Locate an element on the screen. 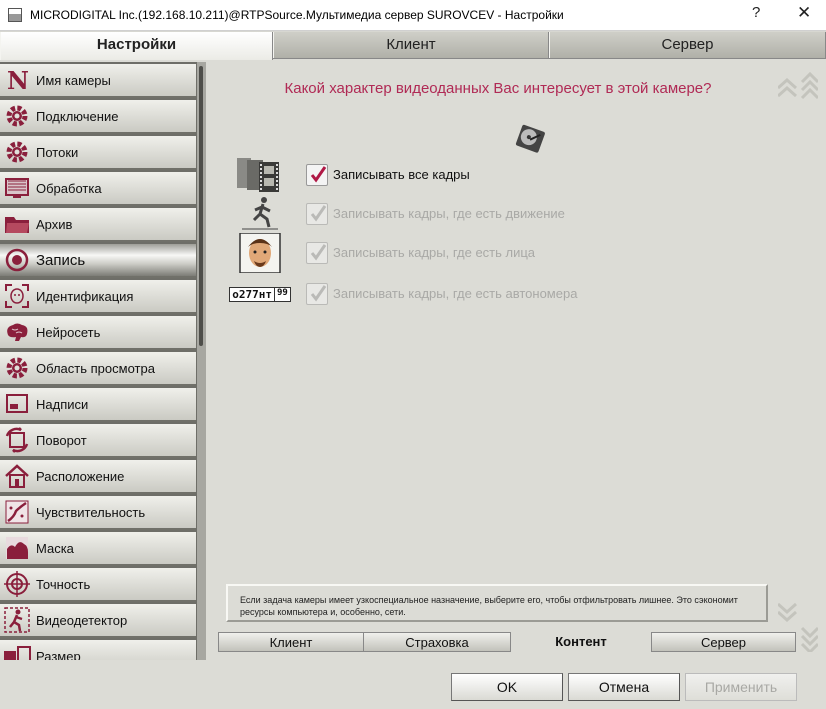 The width and height of the screenshot is (826, 709). sidebar-item-streams: Потоки is located at coordinates (98, 153).